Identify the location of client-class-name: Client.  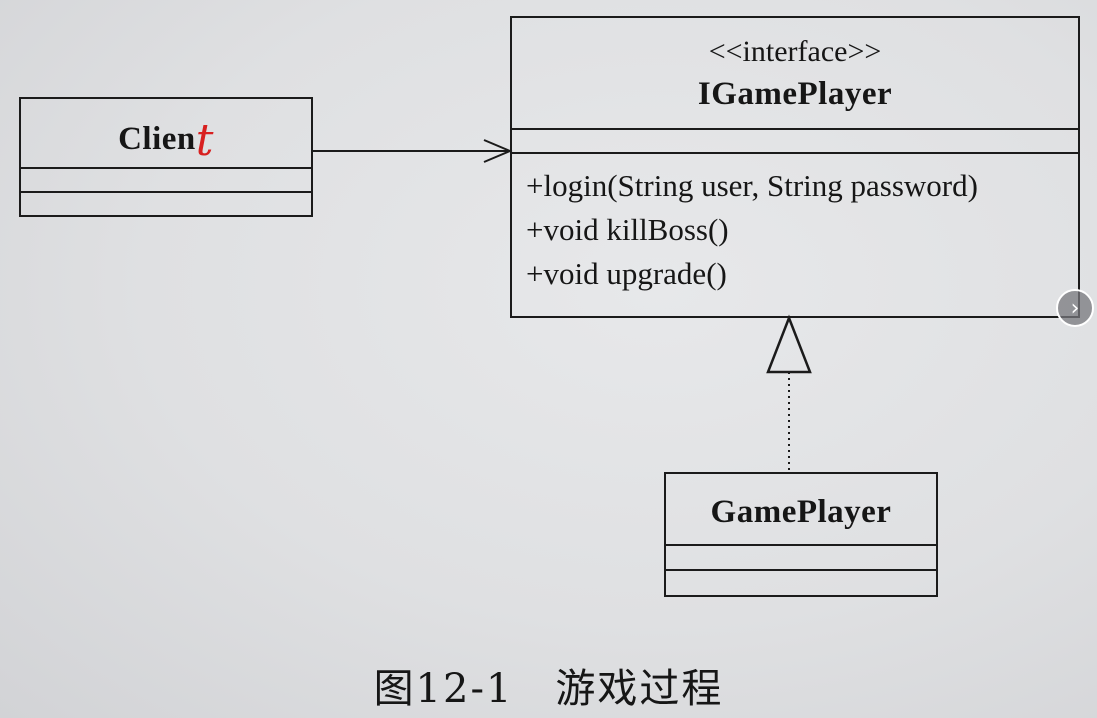
(166, 133).